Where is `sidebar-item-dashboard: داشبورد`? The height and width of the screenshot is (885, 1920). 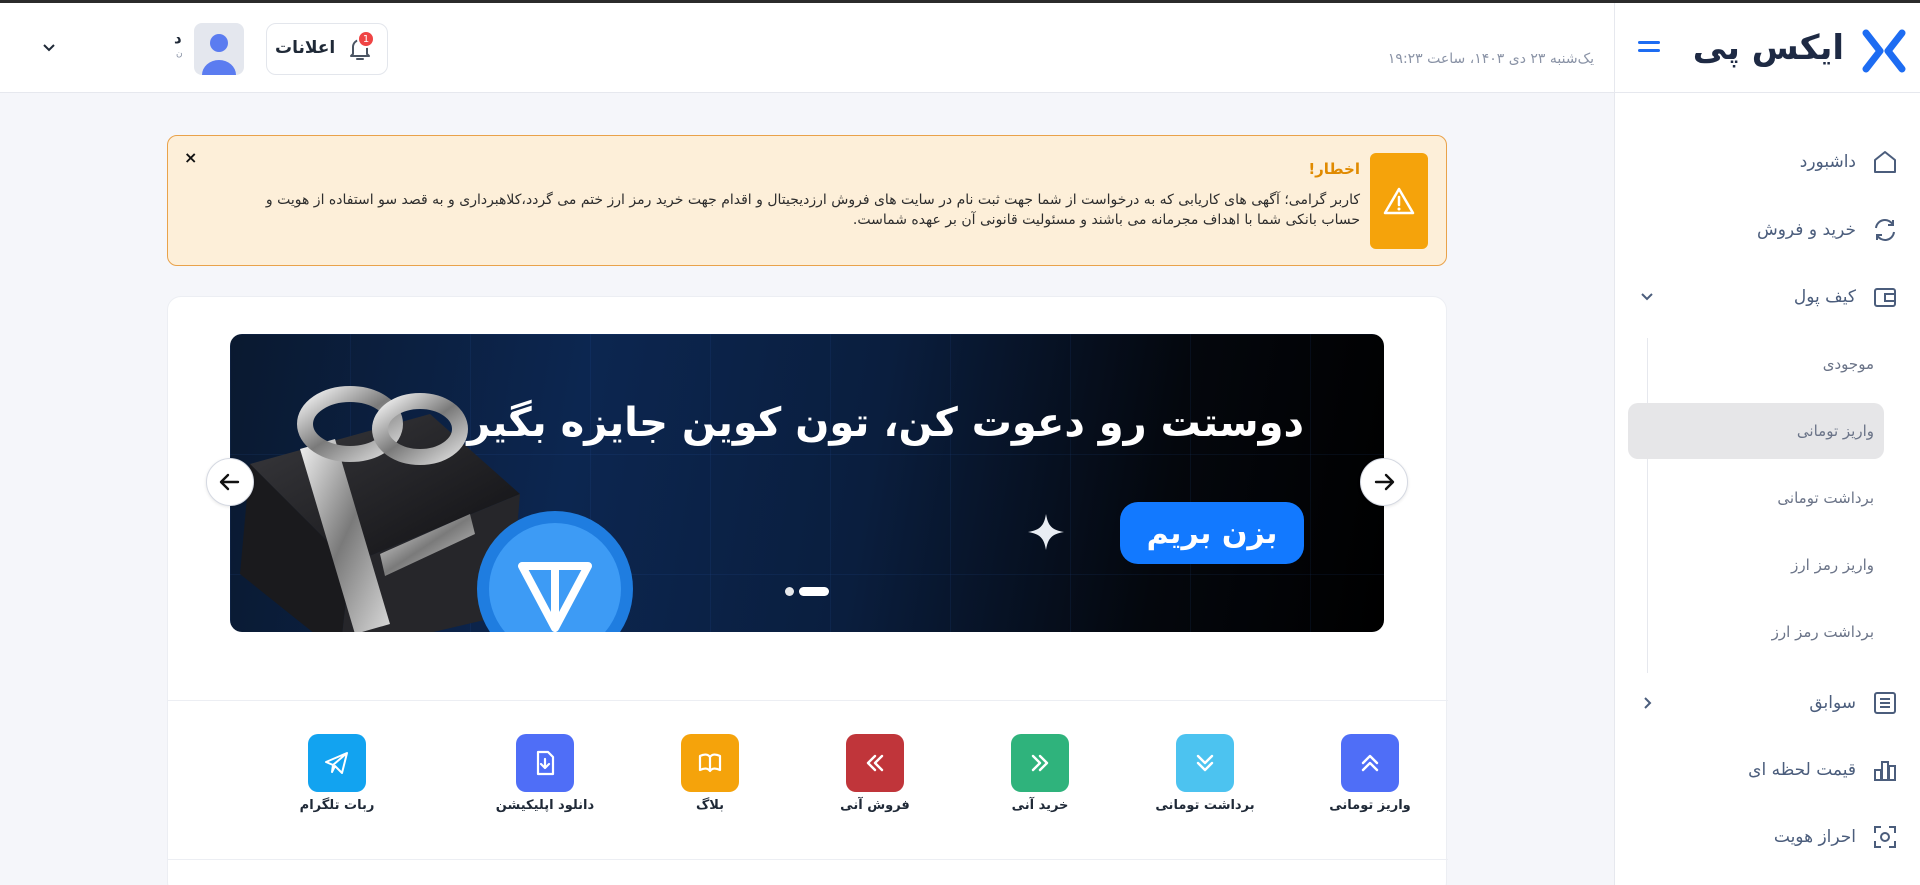 sidebar-item-dashboard: داشبورد is located at coordinates (1765, 162).